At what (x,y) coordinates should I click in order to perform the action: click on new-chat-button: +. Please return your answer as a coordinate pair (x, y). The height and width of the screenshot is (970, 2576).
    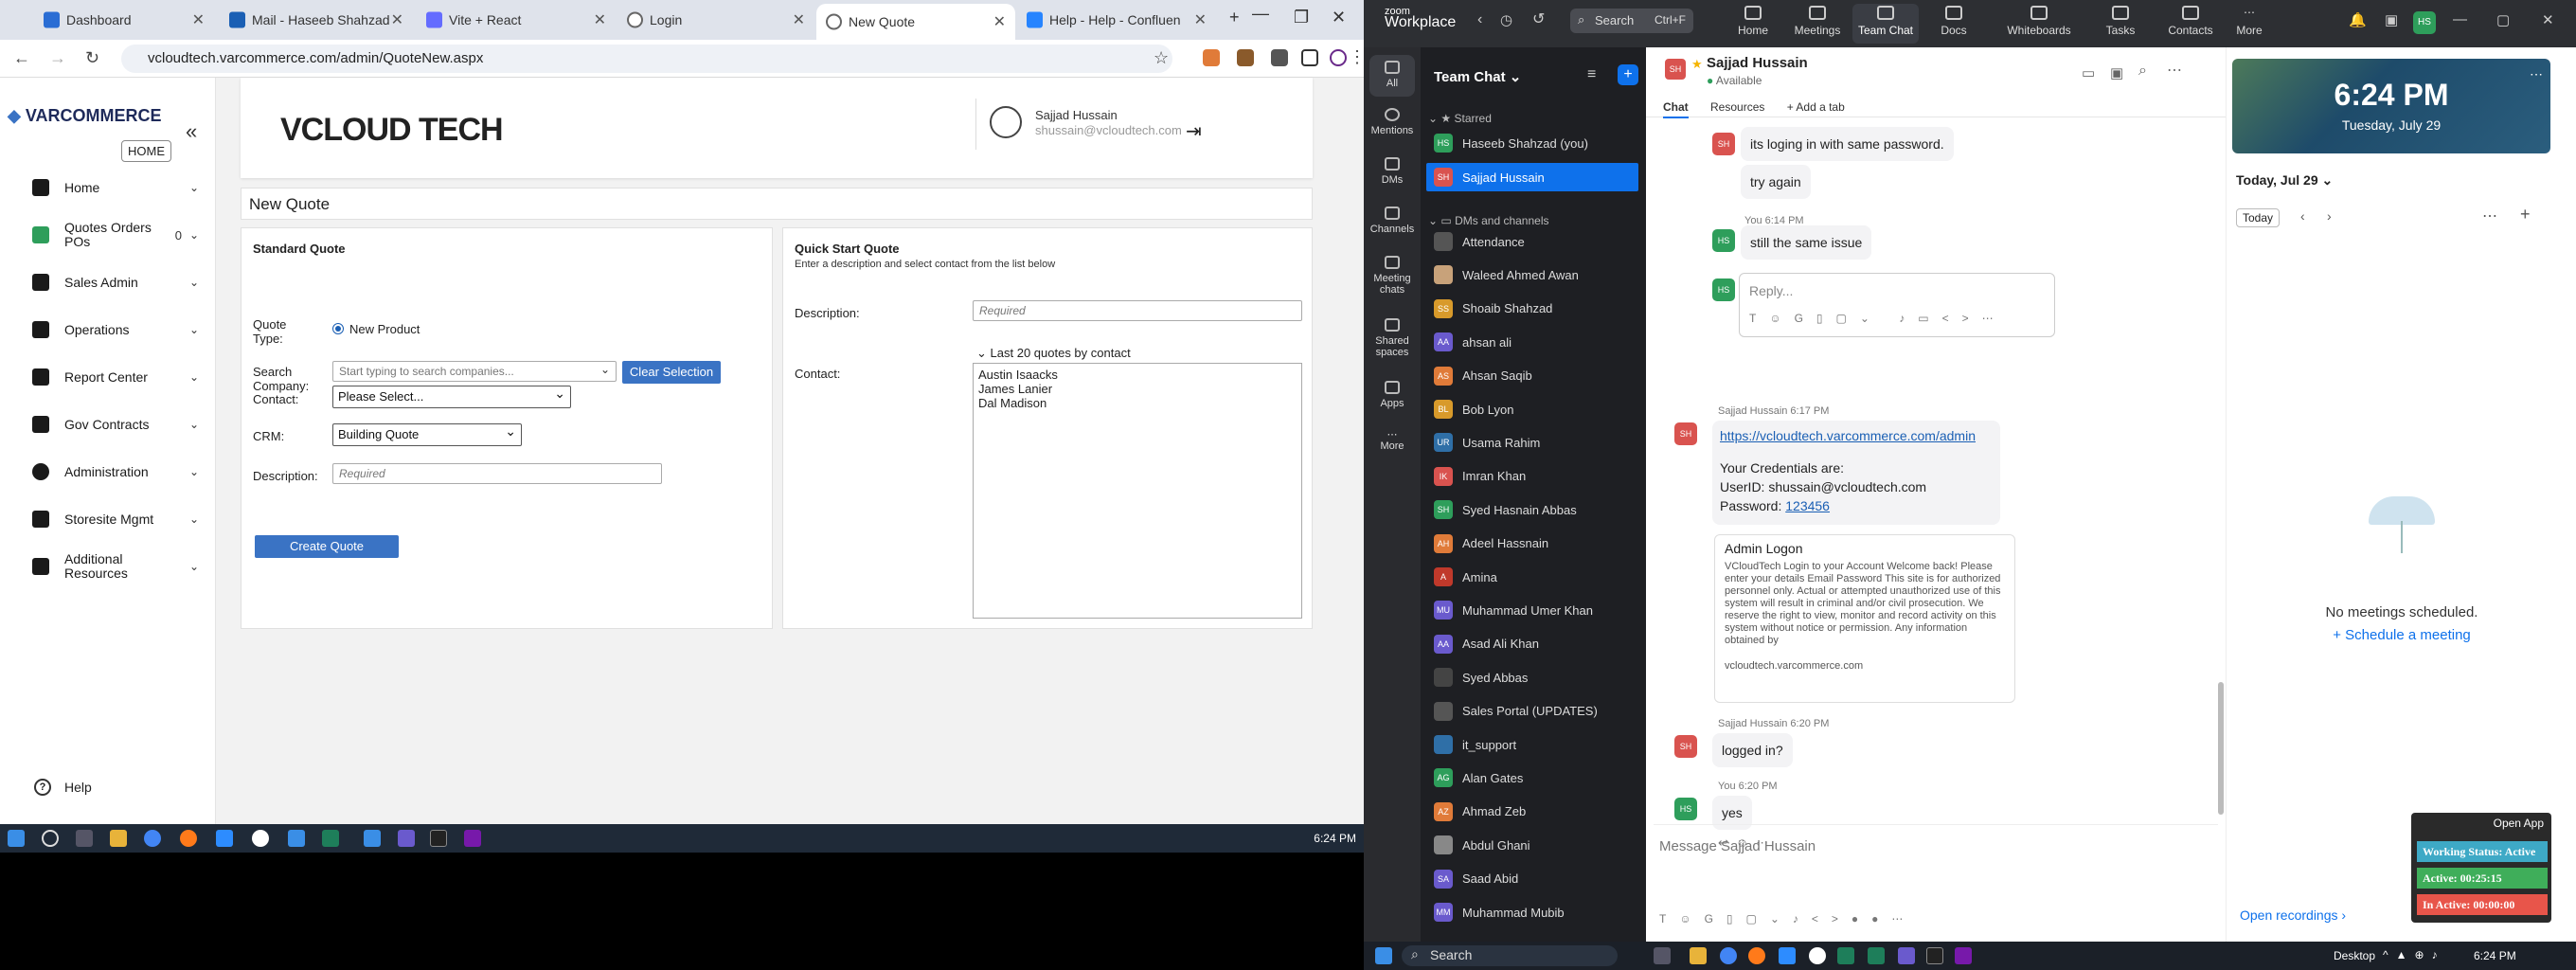
    Looking at the image, I should click on (1628, 74).